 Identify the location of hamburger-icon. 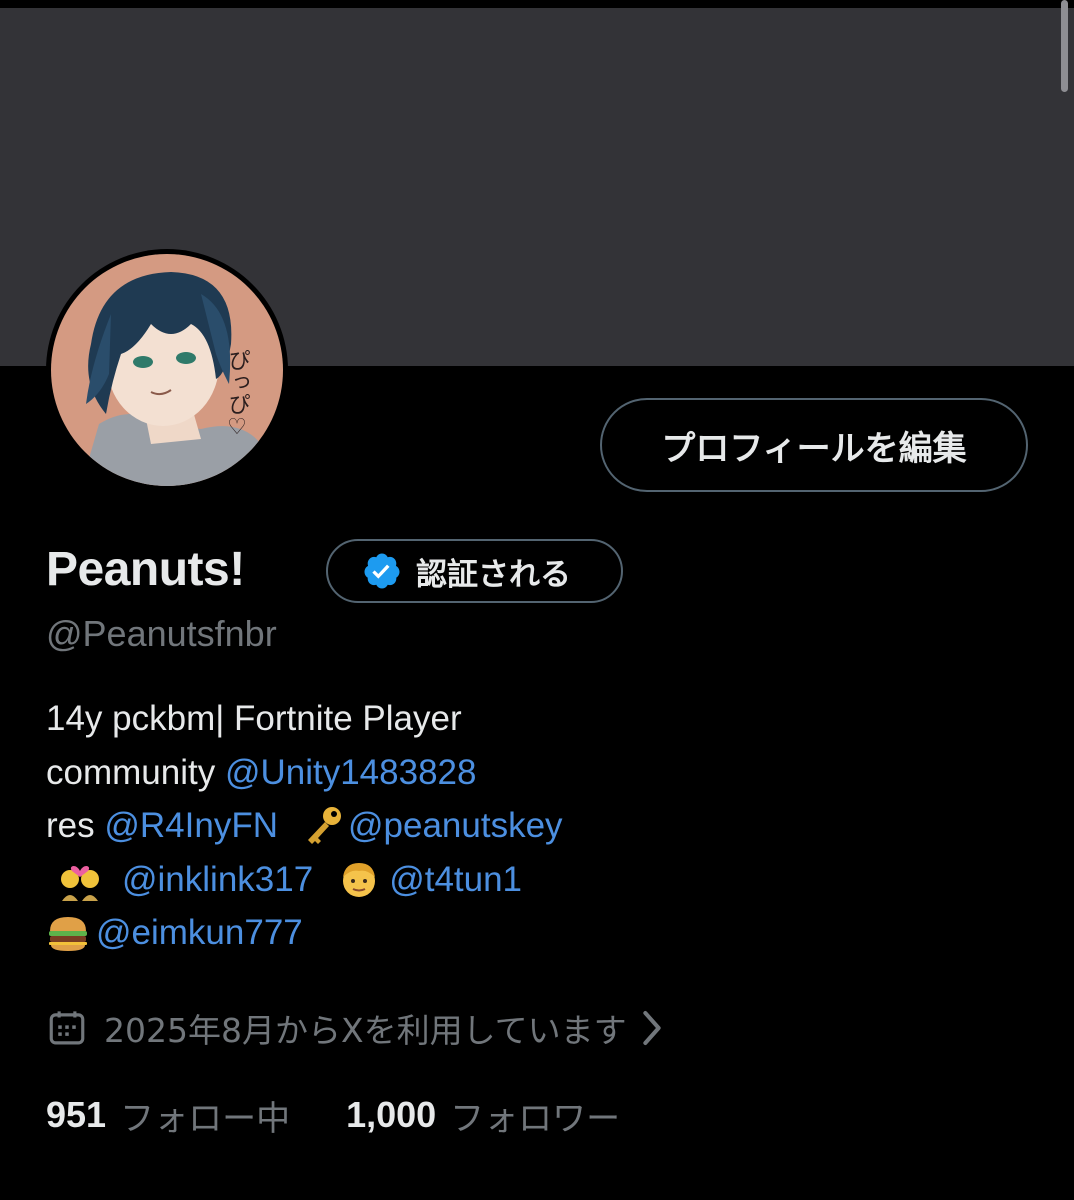
(68, 933).